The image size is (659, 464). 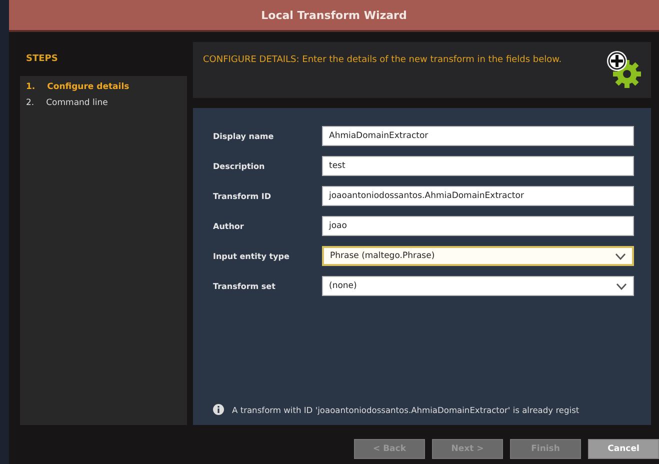 What do you see at coordinates (242, 196) in the screenshot?
I see `field-label: Transform ID` at bounding box center [242, 196].